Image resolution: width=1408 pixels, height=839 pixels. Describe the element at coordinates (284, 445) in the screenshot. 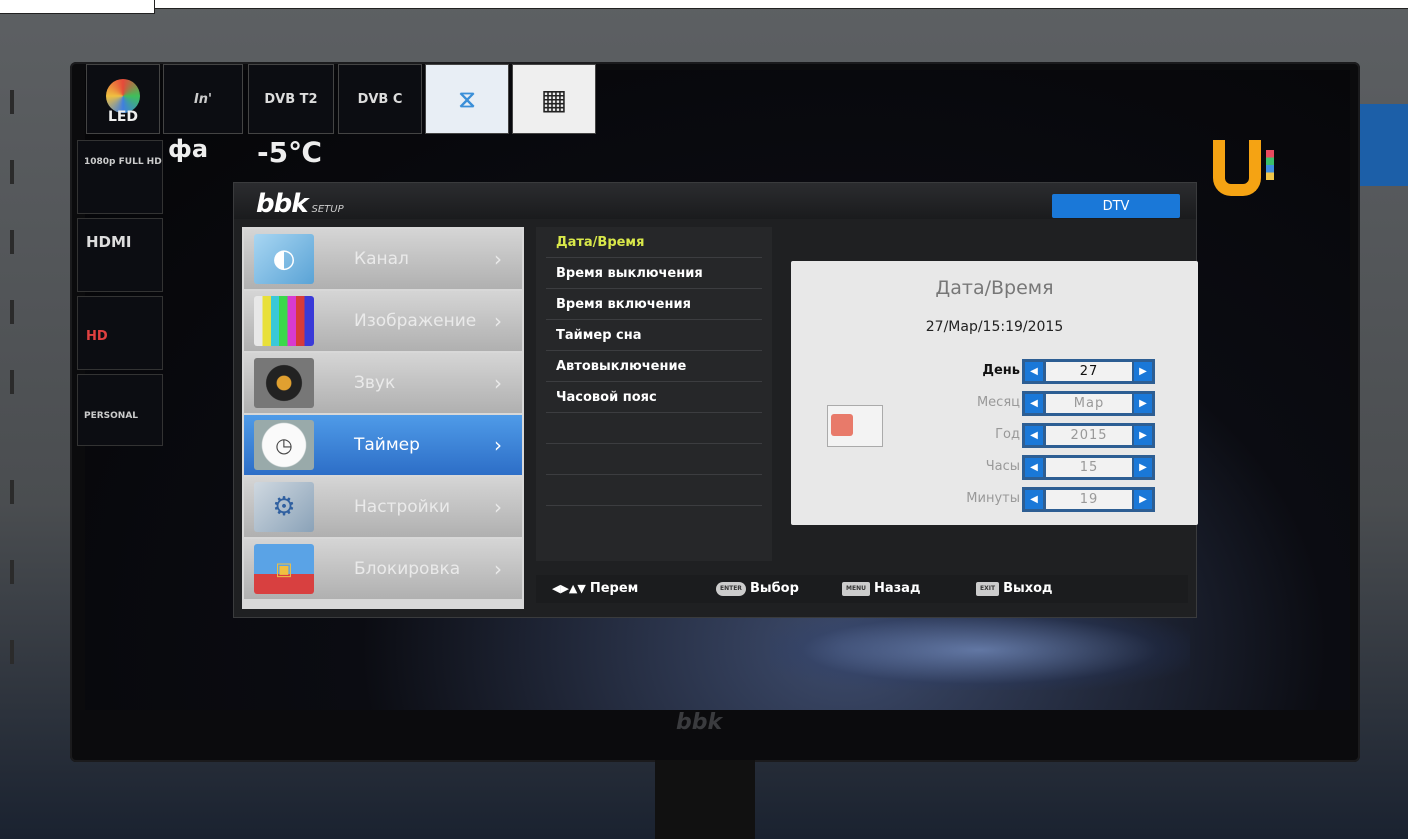

I see `clock-icon: ◷` at that location.